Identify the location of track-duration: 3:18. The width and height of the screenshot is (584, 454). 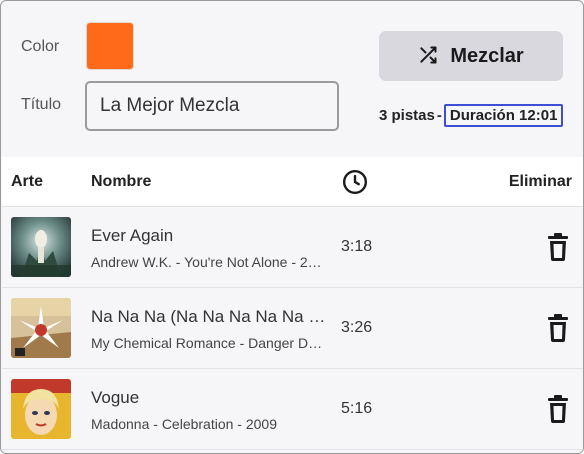
(357, 246).